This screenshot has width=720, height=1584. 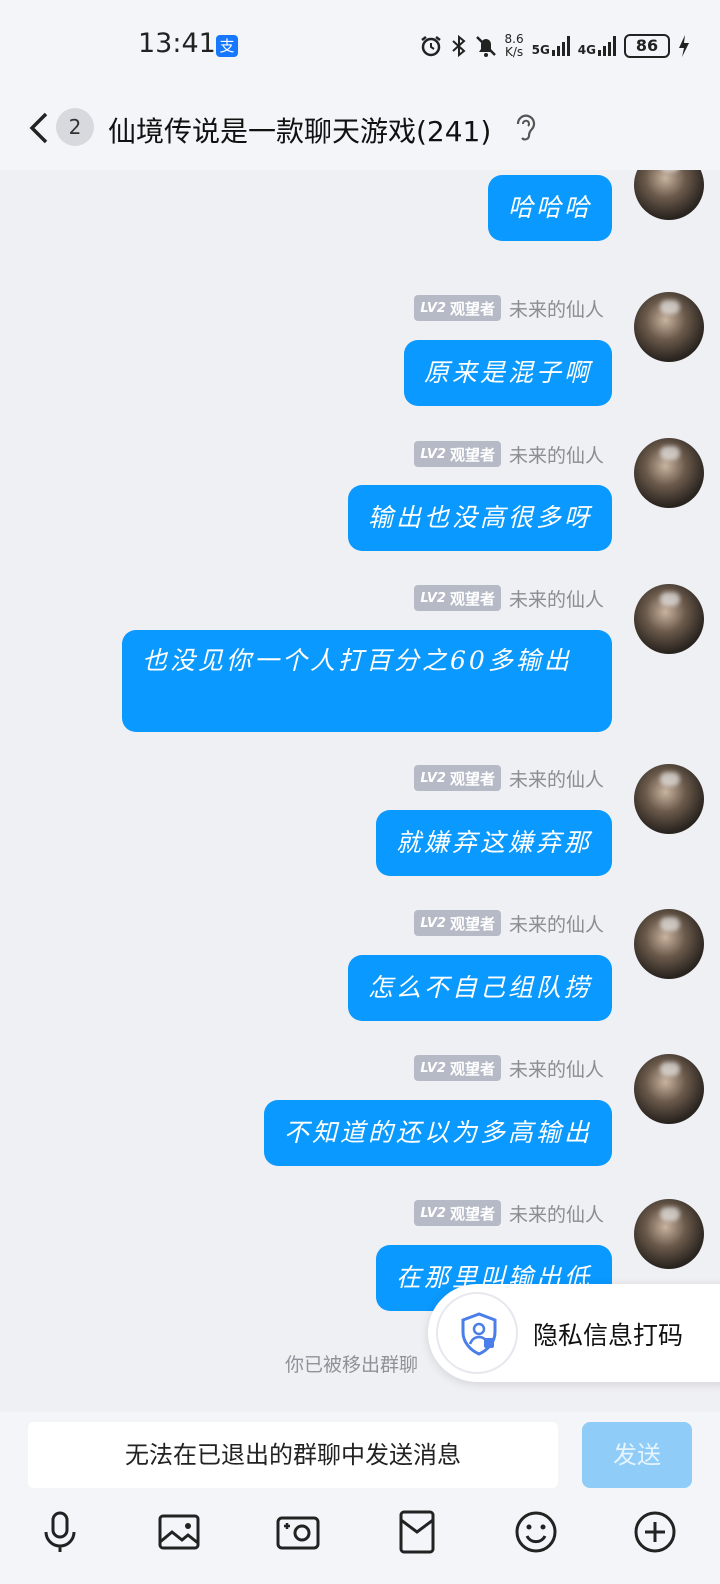 I want to click on earpiece-mode-icon, so click(x=526, y=127).